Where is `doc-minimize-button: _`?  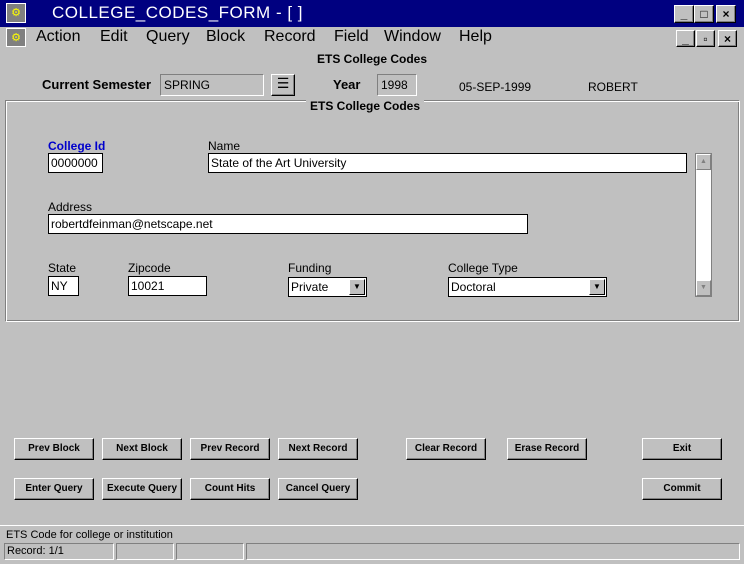 doc-minimize-button: _ is located at coordinates (685, 38).